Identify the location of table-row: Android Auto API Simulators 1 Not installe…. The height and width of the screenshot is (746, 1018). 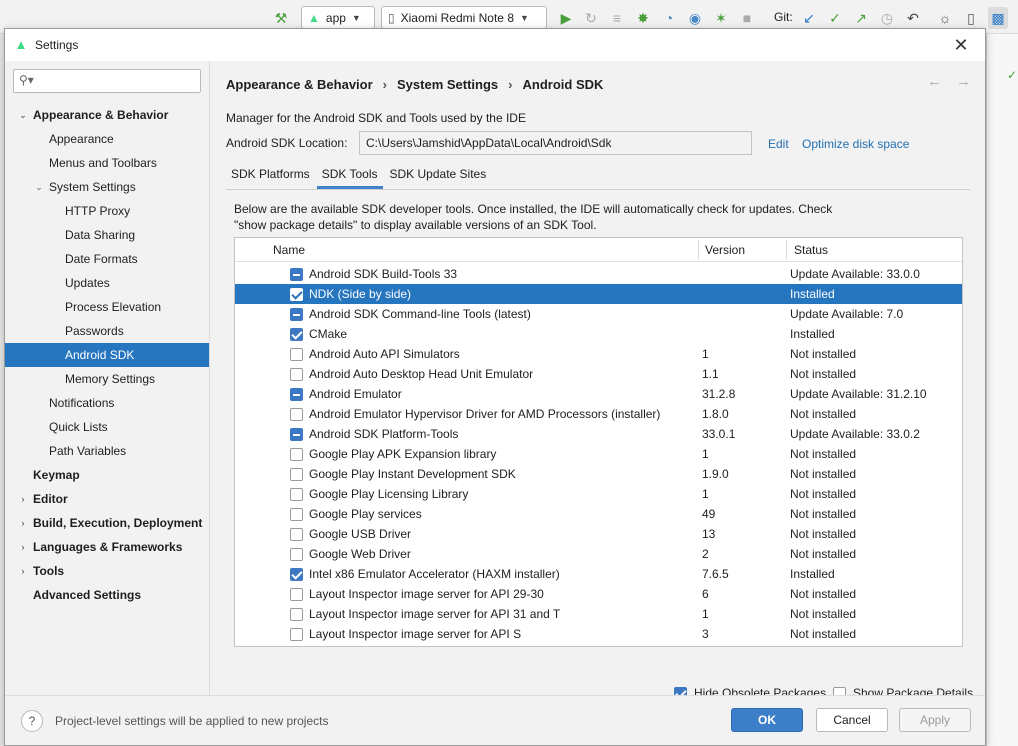
(598, 354).